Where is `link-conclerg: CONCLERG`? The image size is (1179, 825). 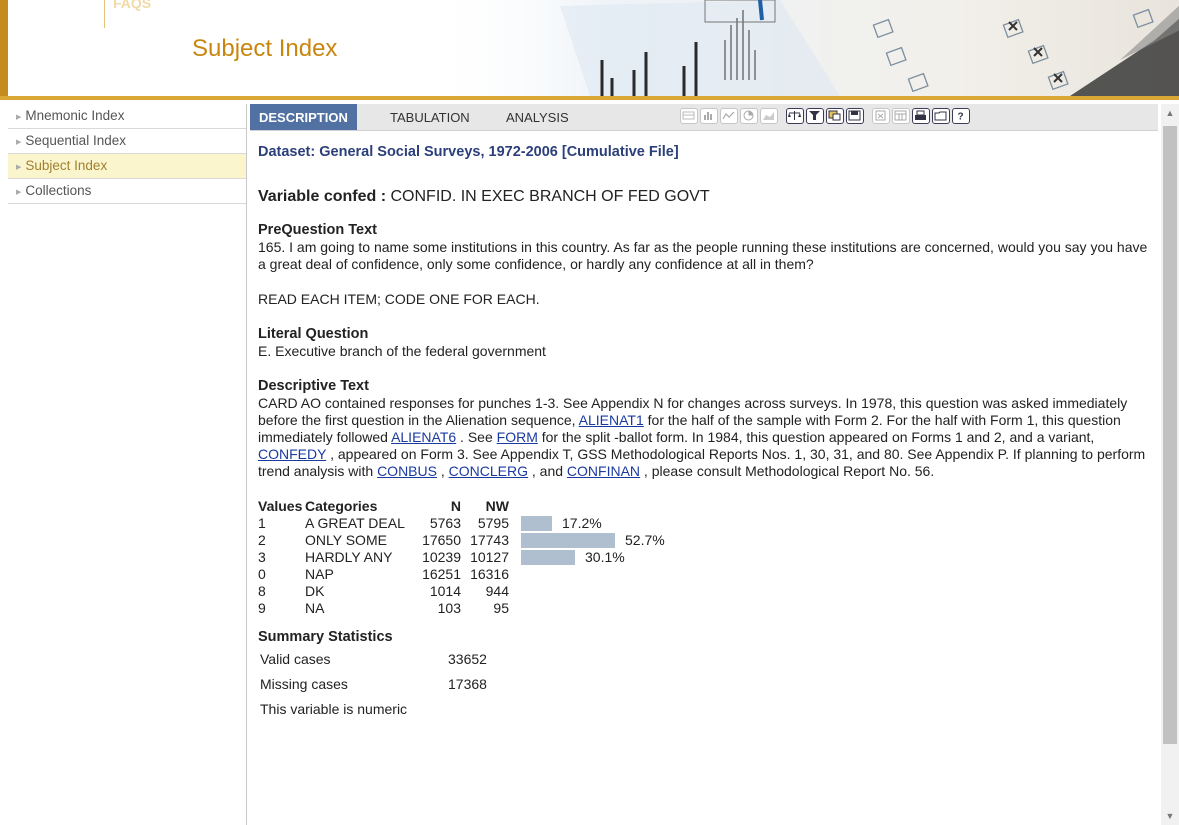 link-conclerg: CONCLERG is located at coordinates (488, 471).